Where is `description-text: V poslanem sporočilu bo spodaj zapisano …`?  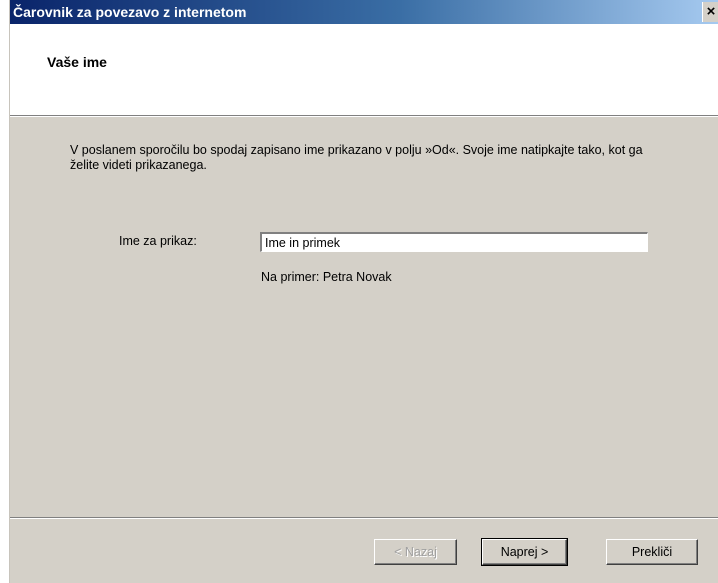
description-text: V poslanem sporočilu bo spodaj zapisano … is located at coordinates (356, 157).